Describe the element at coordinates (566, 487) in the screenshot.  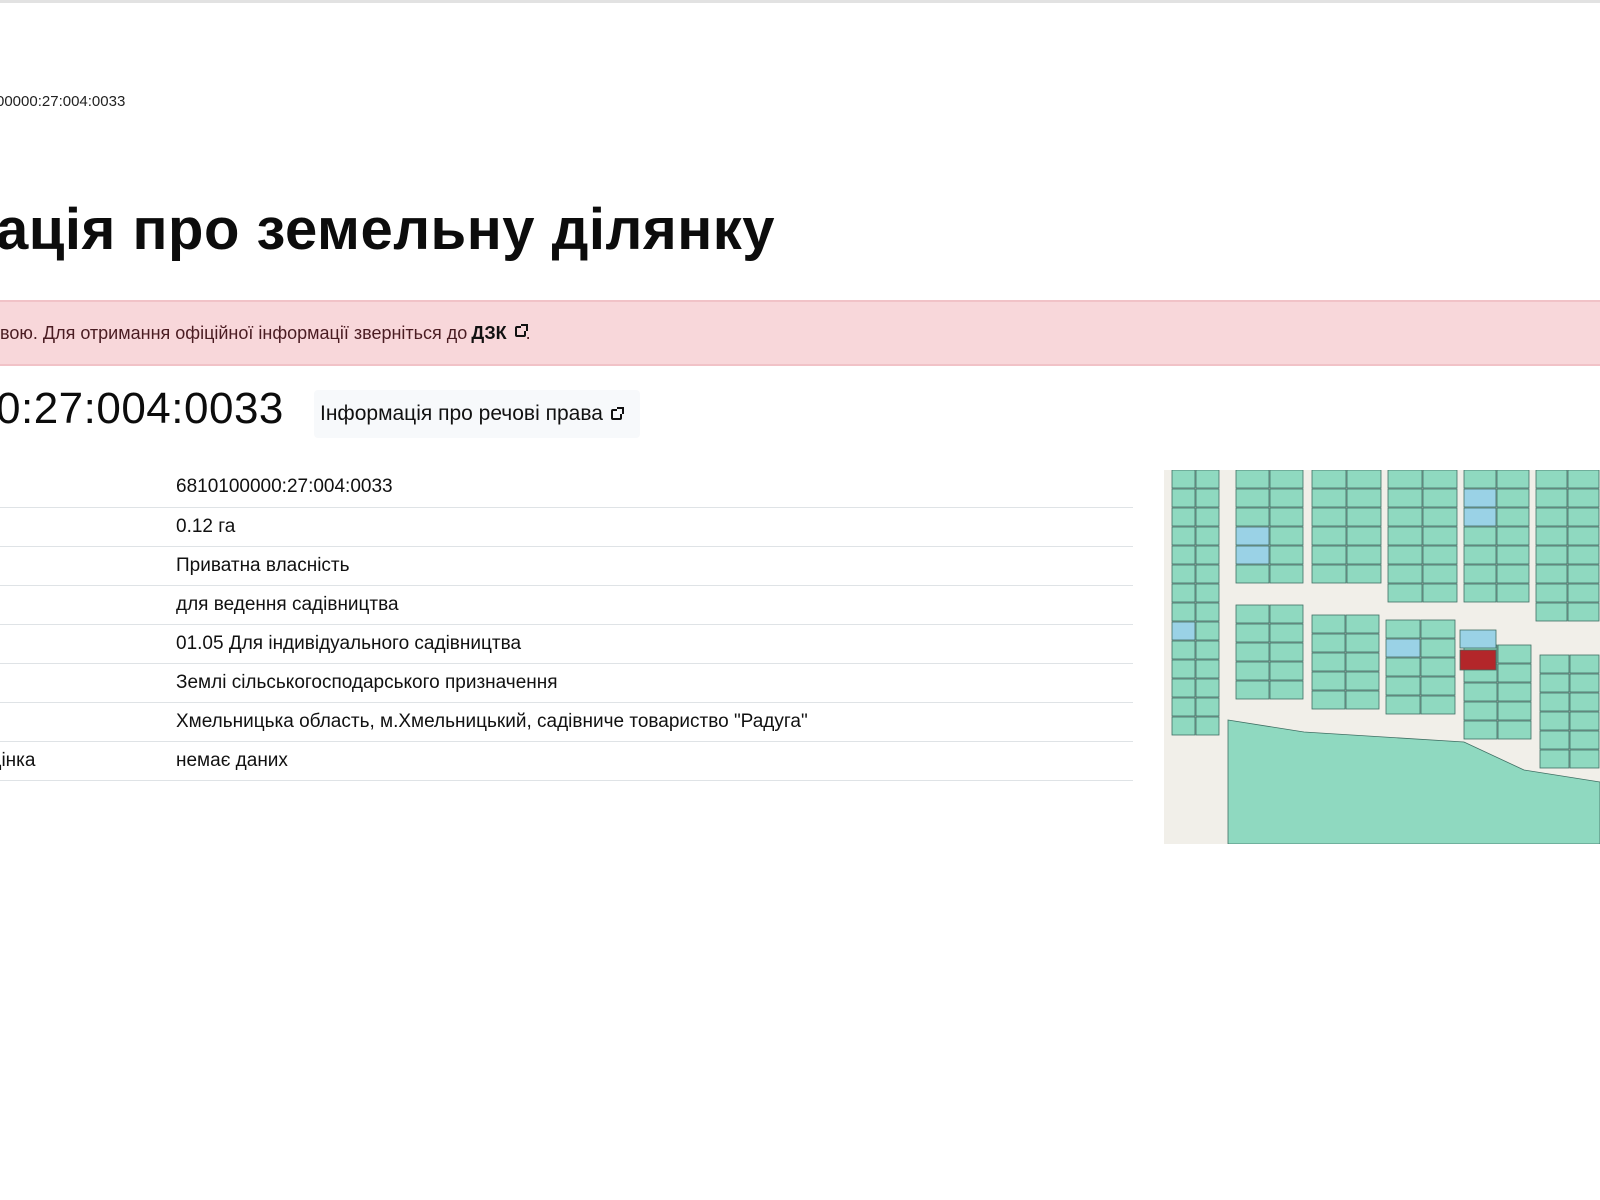
I see `table-row: 6810100000:27:004:0033` at that location.